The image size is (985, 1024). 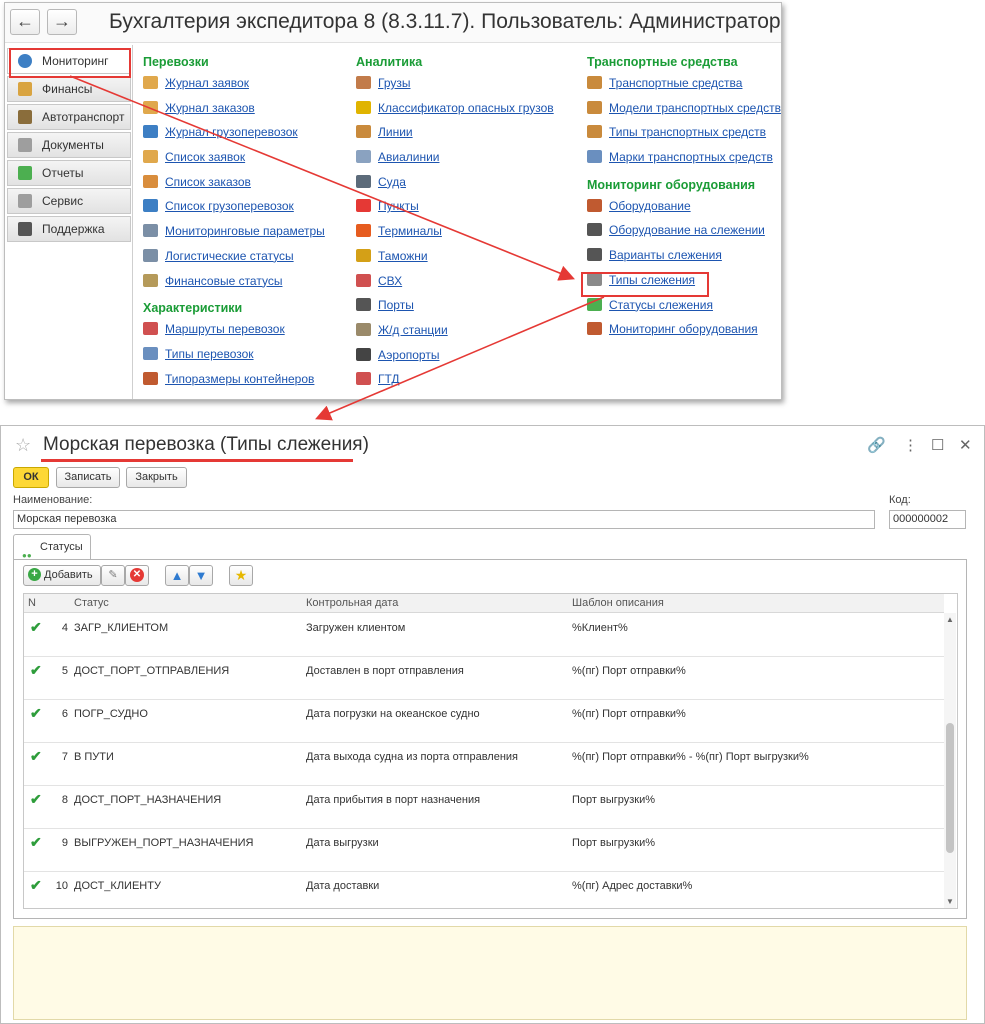 I want to click on row-control-date: Дата погрузки на океанское судно, so click(x=393, y=714).